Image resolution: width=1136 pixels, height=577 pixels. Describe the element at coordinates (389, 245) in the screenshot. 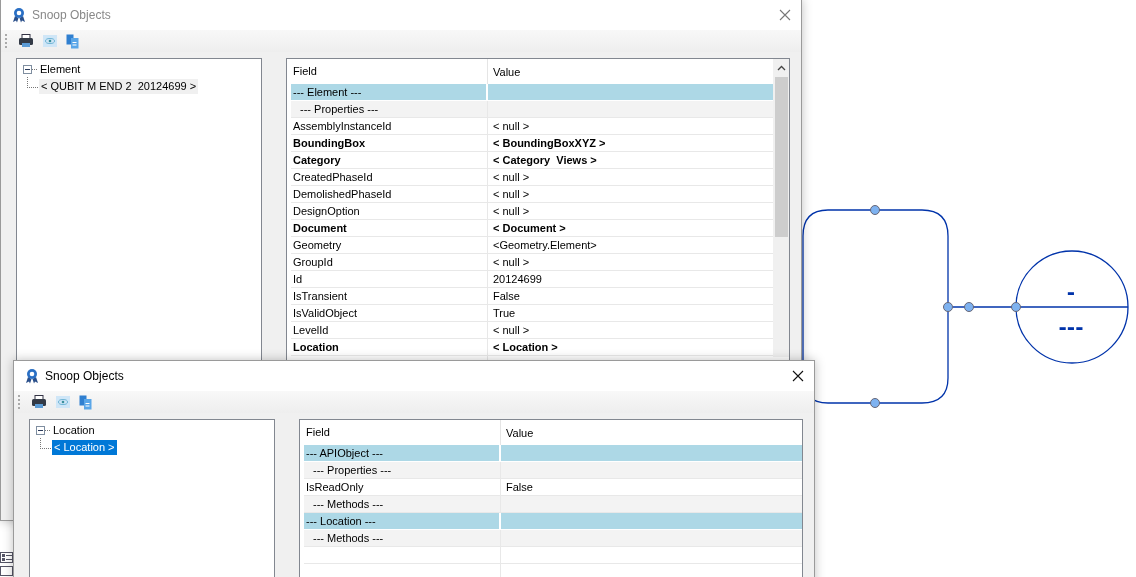

I see `field-cell: Geometry` at that location.